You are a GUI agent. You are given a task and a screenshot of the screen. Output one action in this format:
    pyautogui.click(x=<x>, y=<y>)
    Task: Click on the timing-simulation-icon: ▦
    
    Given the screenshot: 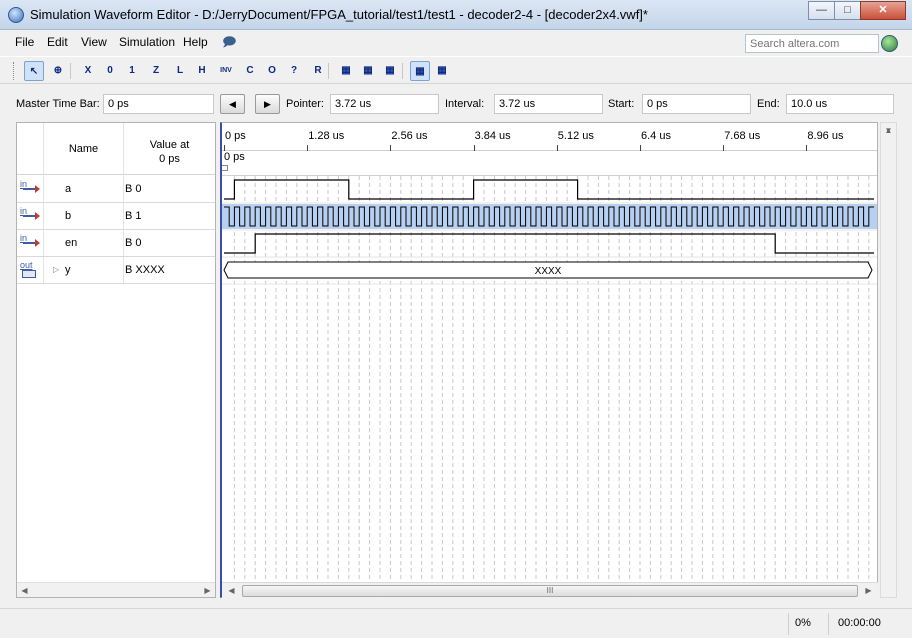 What is the action you would take?
    pyautogui.click(x=368, y=71)
    